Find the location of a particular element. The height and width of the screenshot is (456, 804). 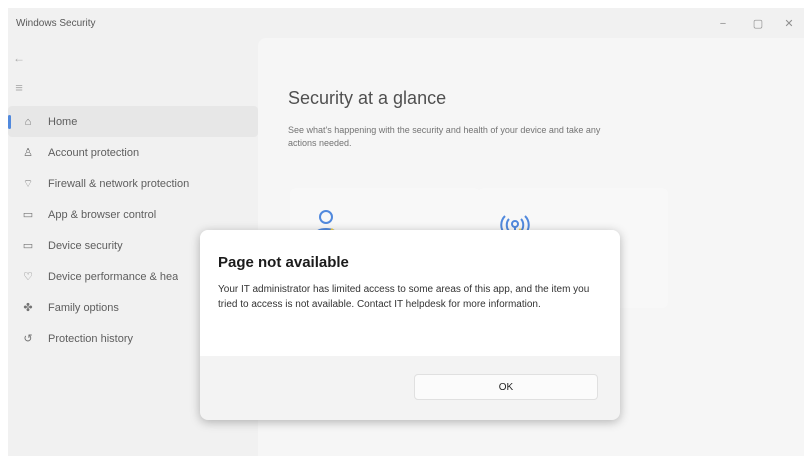

dialog-title: Page not available is located at coordinates (283, 262).